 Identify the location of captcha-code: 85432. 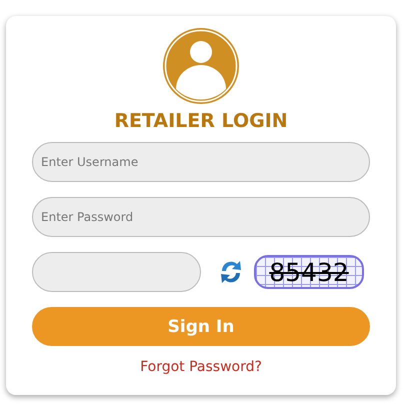
(309, 272).